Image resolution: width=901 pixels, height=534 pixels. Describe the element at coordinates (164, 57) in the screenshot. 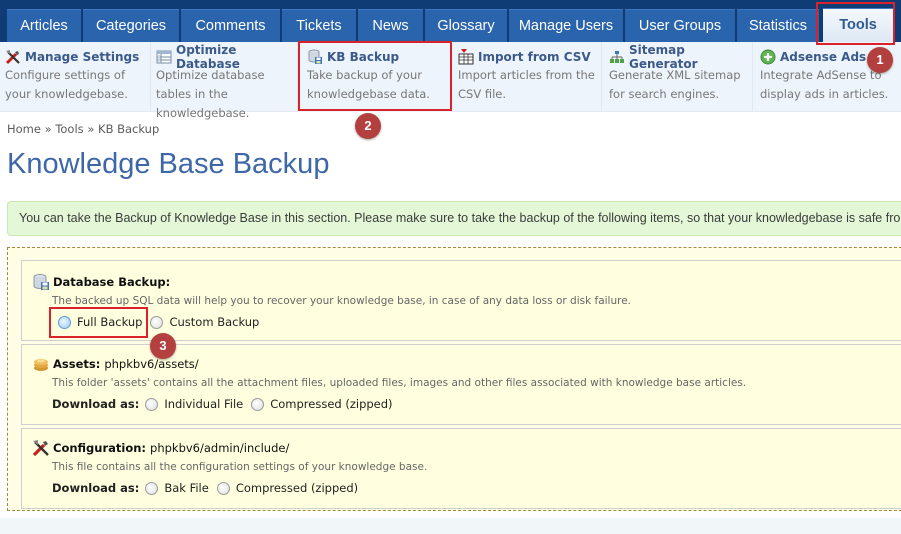

I see `database-table-icon` at that location.